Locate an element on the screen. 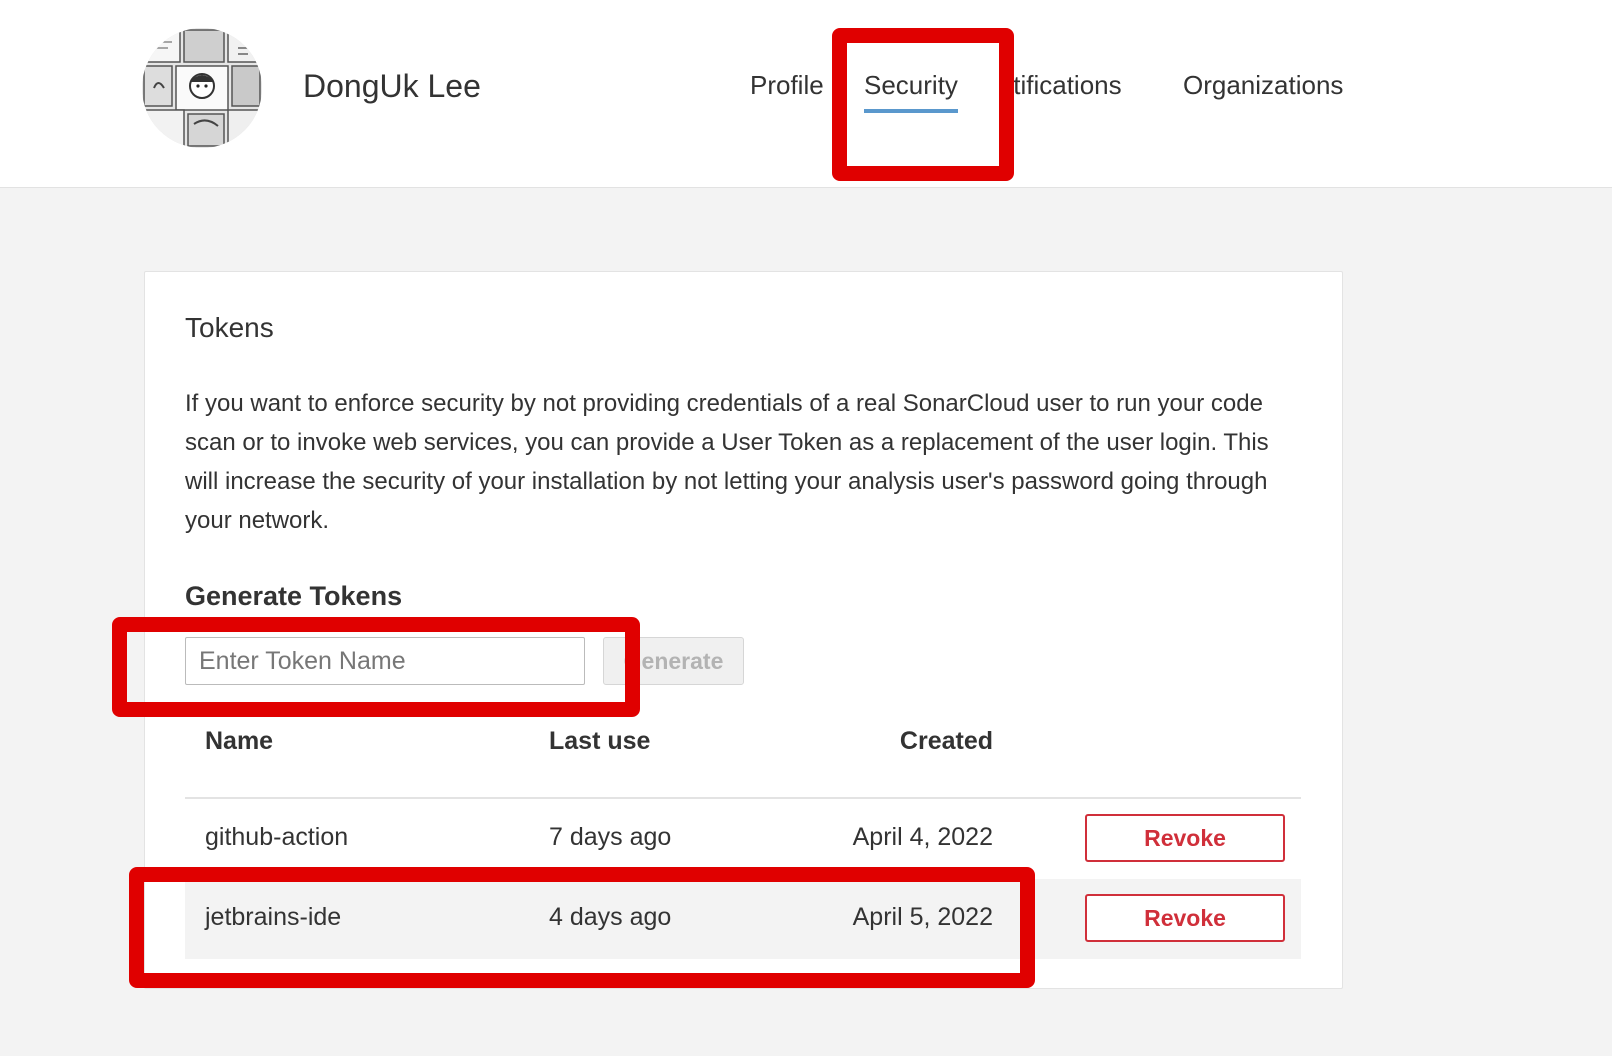  token-last-use: 4 days ago is located at coordinates (610, 917).